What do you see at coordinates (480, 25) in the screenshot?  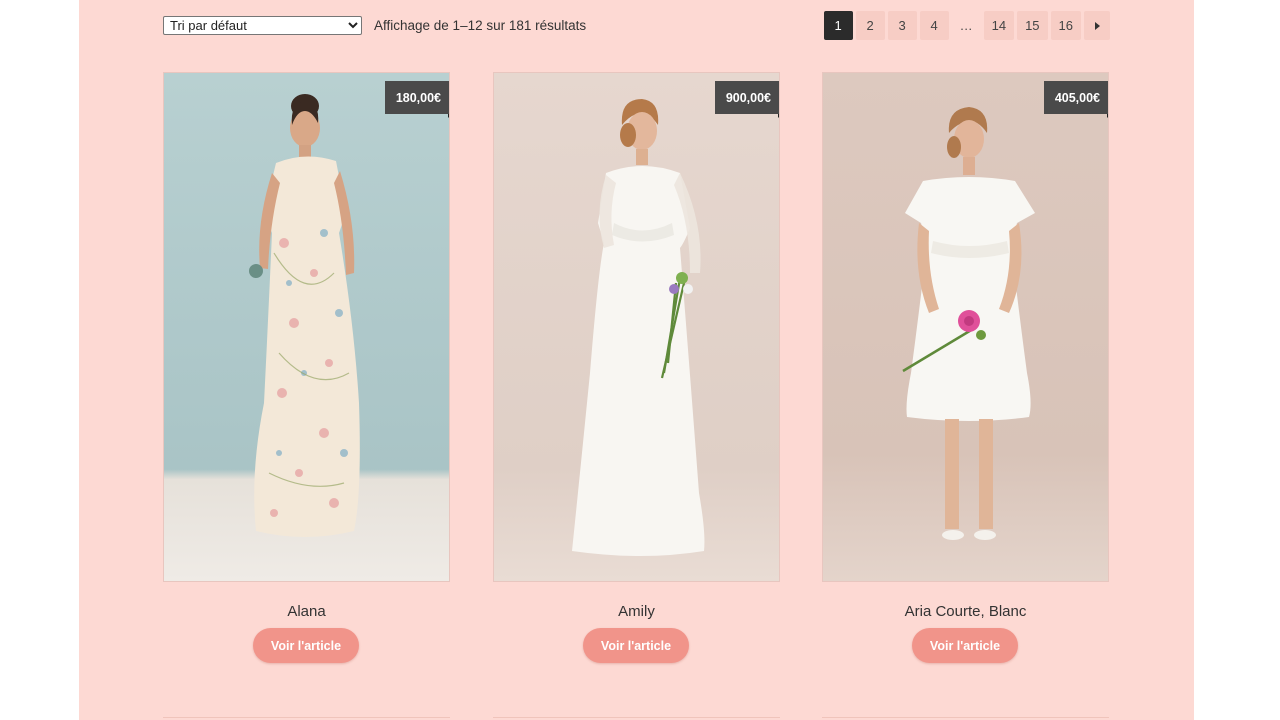 I see `result-count: Affichage de 1–12 sur 181 résultats` at bounding box center [480, 25].